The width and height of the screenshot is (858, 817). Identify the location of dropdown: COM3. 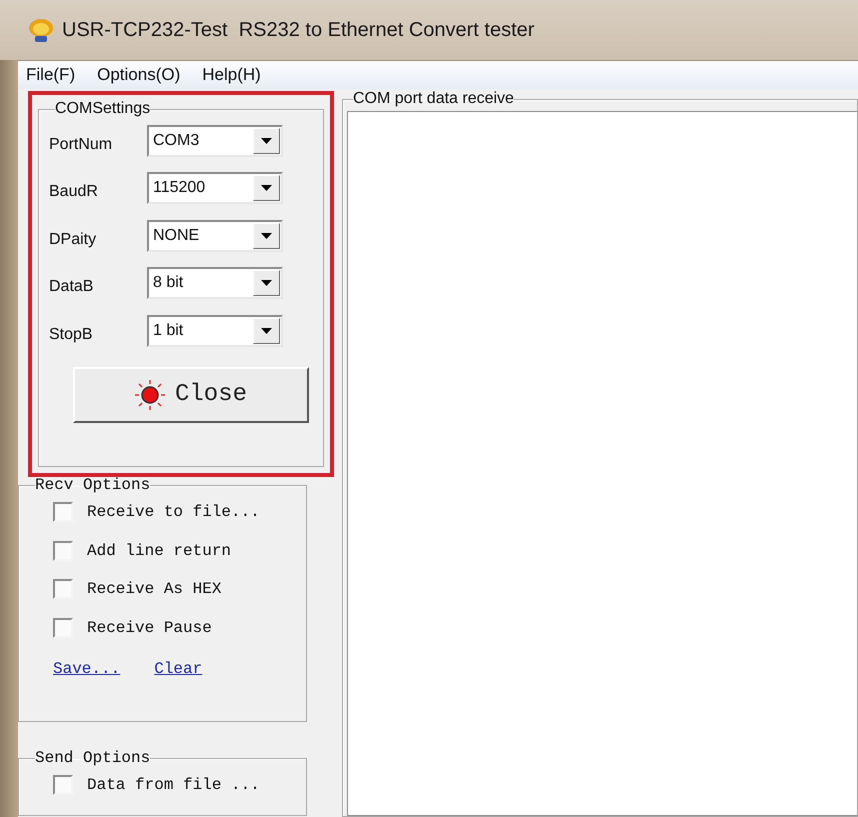
(215, 140).